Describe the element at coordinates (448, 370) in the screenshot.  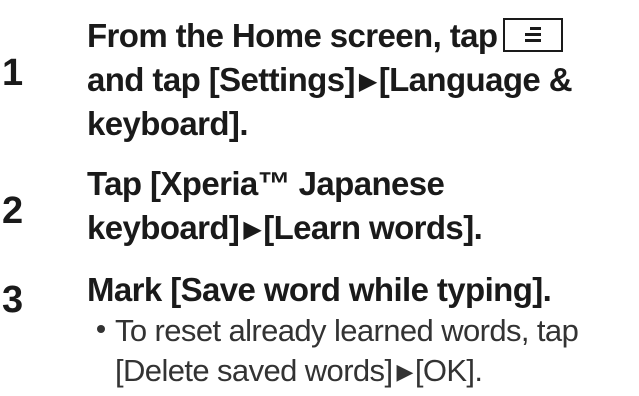
I see `note-text: [OK].` at that location.